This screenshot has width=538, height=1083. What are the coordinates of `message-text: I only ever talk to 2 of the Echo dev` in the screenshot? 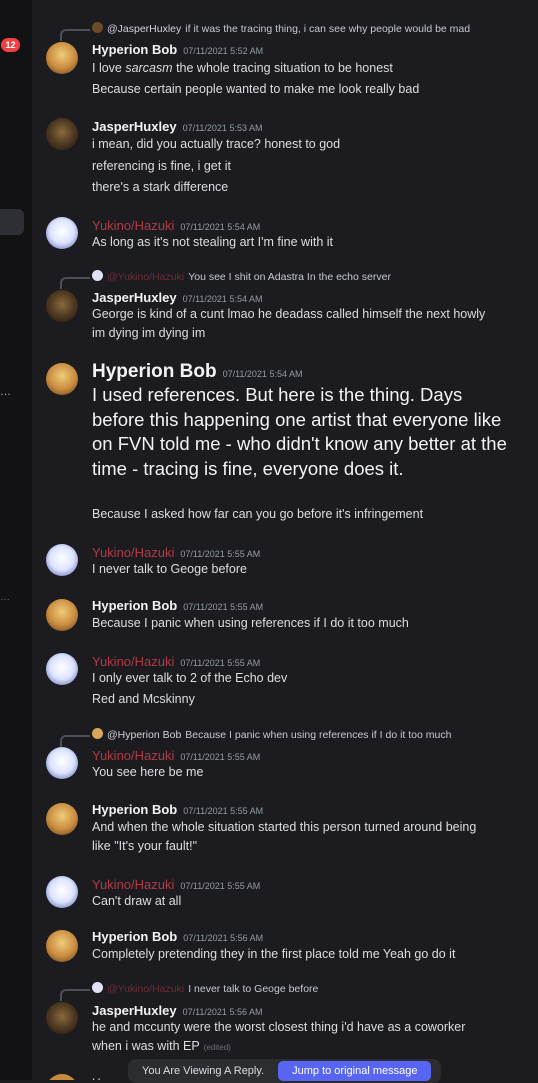 It's located at (190, 678).